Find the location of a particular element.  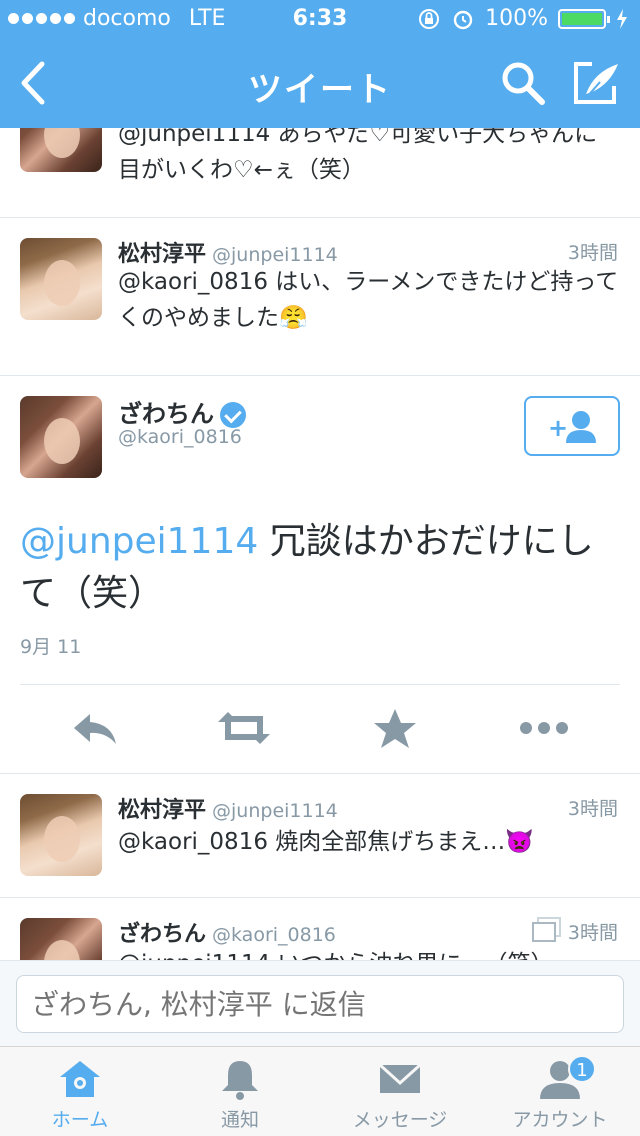

tweet-text: @kaori_0816 はい、ラーメンできたけど持ってくのやめました😤 is located at coordinates (368, 300).